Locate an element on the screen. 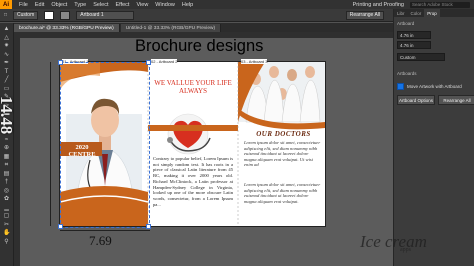 This screenshot has width=474, height=266. rearrange-all-panel-button: Rearrange All is located at coordinates (456, 100).